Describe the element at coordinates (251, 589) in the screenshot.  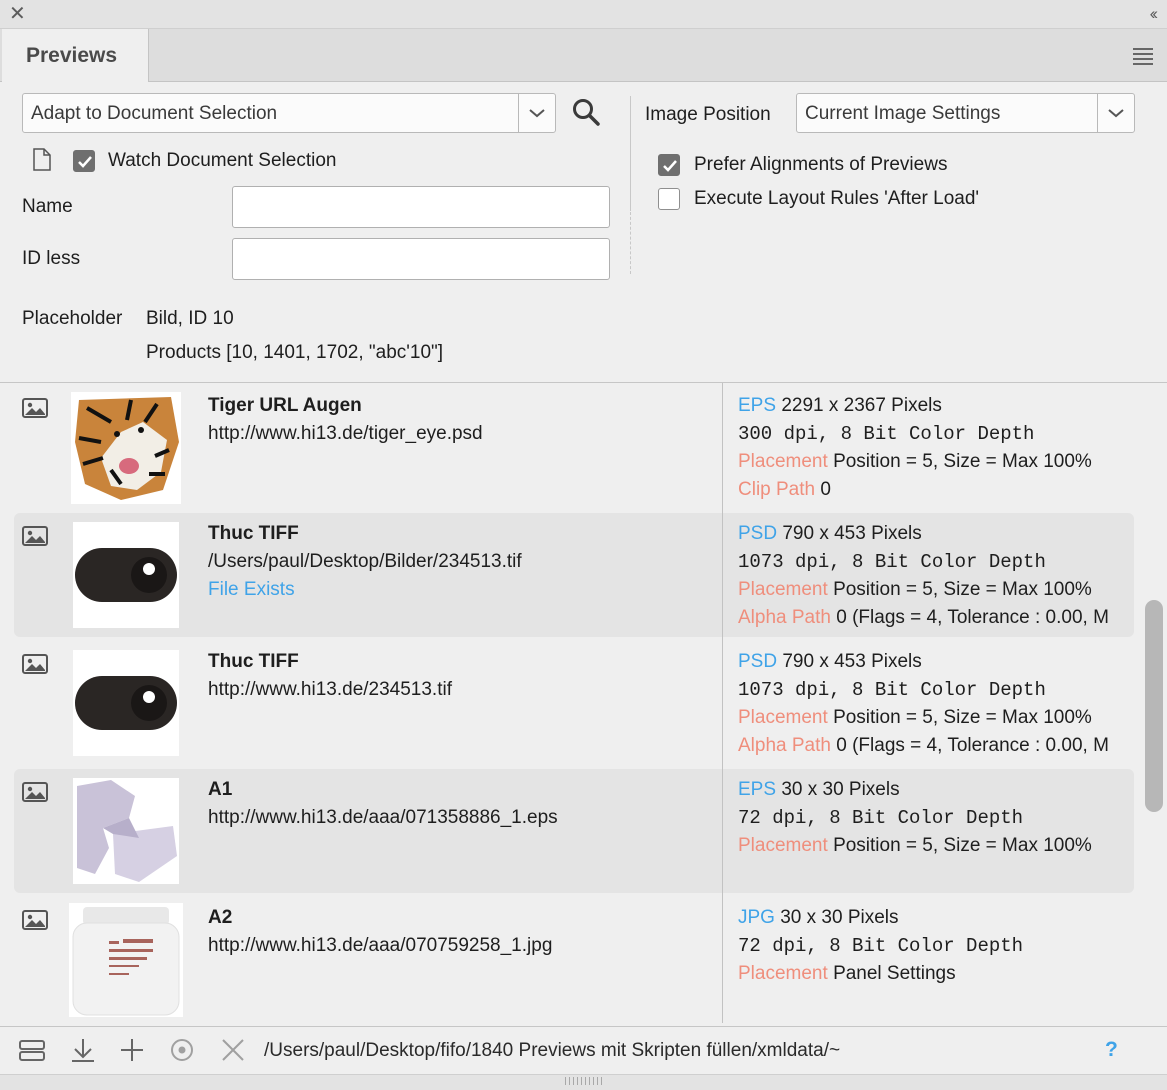
I see `file-exists-status: File Exists` at that location.